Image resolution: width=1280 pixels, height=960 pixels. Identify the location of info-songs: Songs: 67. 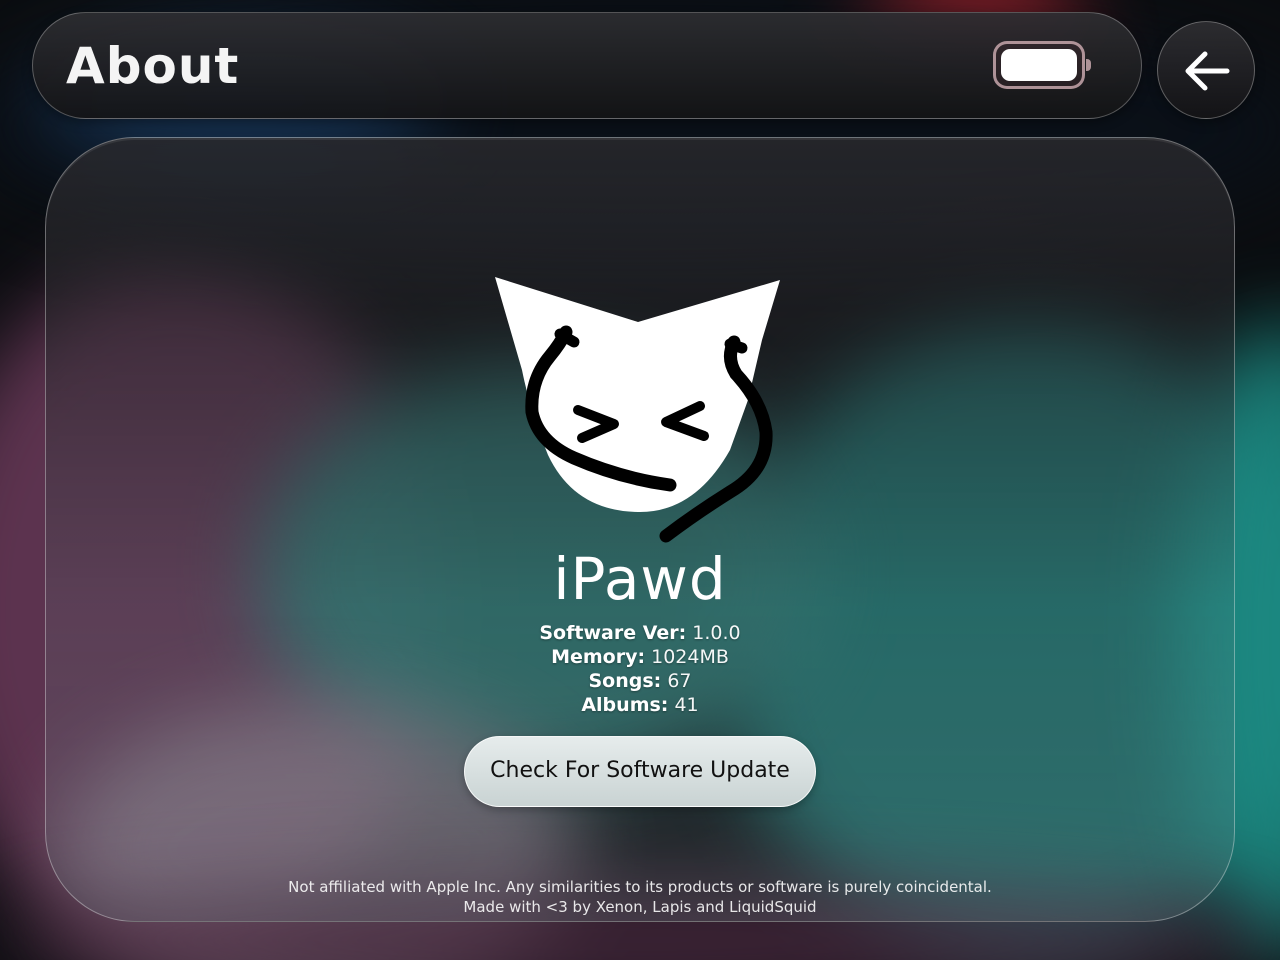
(640, 681).